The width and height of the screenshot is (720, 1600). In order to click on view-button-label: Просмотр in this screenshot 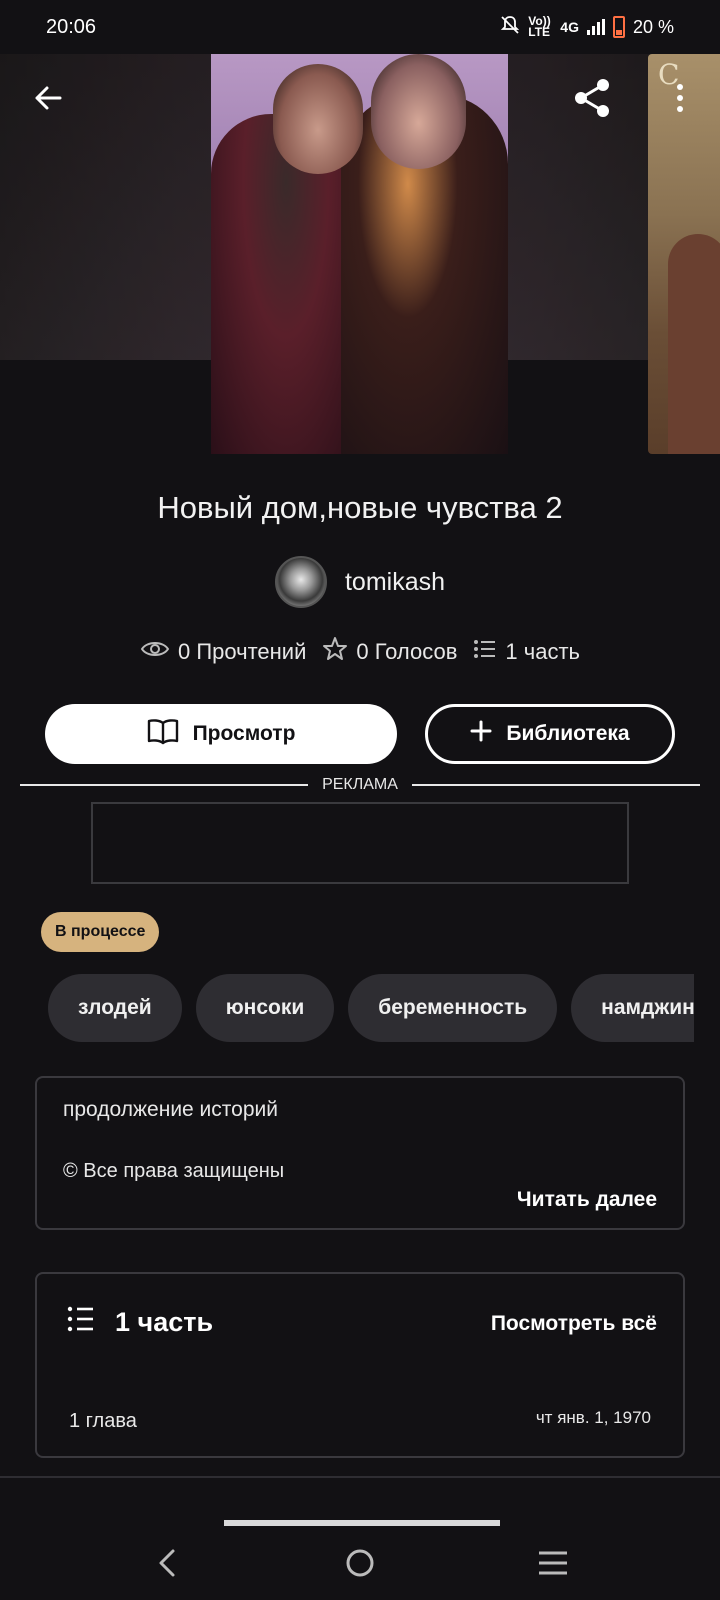, I will do `click(244, 733)`.